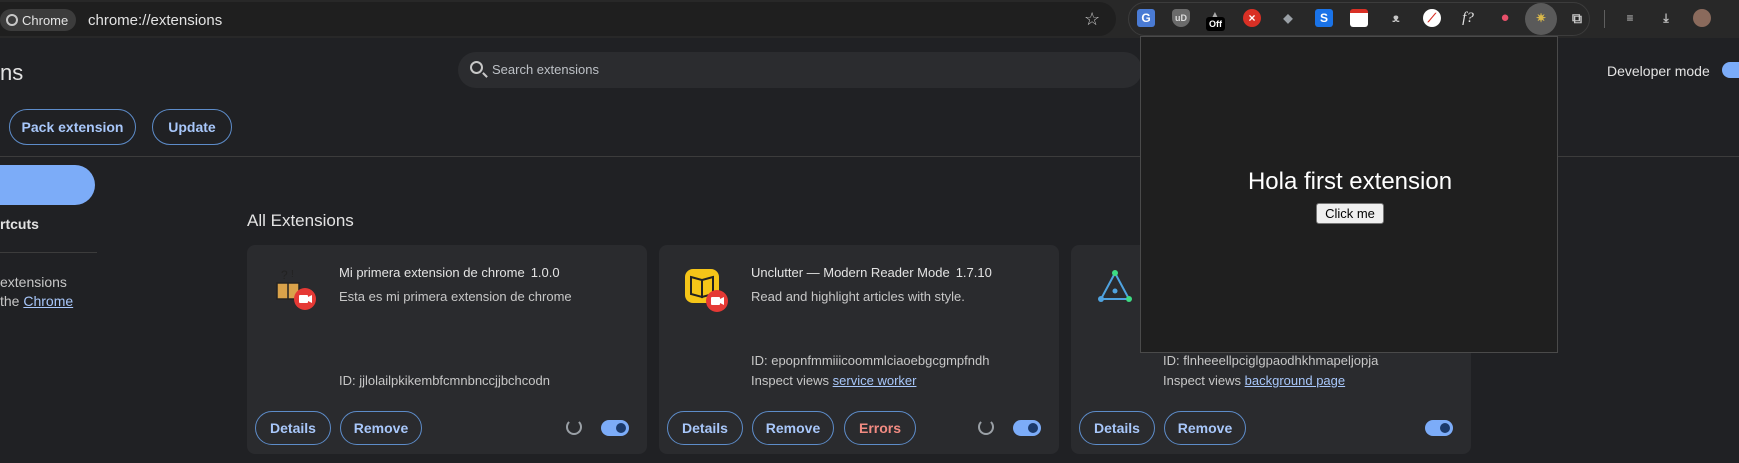 The height and width of the screenshot is (463, 1739). I want to click on errors-button: Errors, so click(880, 428).